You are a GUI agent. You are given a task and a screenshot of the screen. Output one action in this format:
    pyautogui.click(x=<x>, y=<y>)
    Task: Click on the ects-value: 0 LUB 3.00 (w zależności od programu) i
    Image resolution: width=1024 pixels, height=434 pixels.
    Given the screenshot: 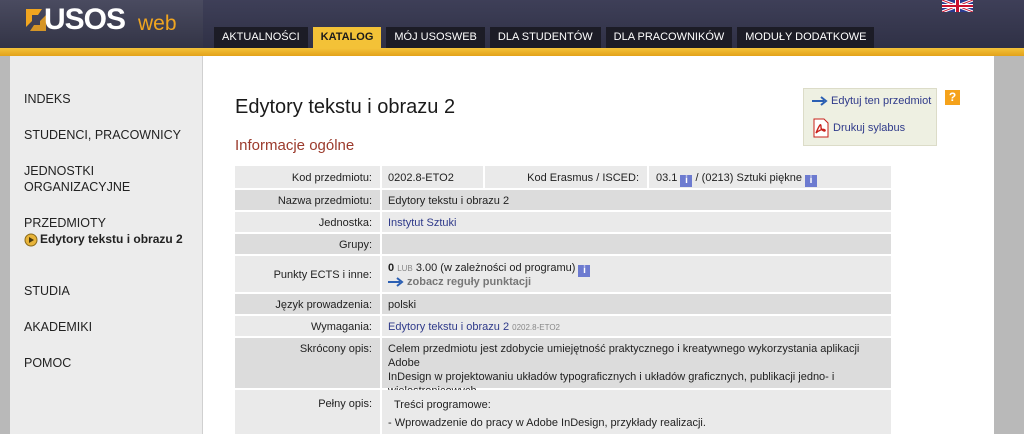 What is the action you would take?
    pyautogui.click(x=489, y=269)
    